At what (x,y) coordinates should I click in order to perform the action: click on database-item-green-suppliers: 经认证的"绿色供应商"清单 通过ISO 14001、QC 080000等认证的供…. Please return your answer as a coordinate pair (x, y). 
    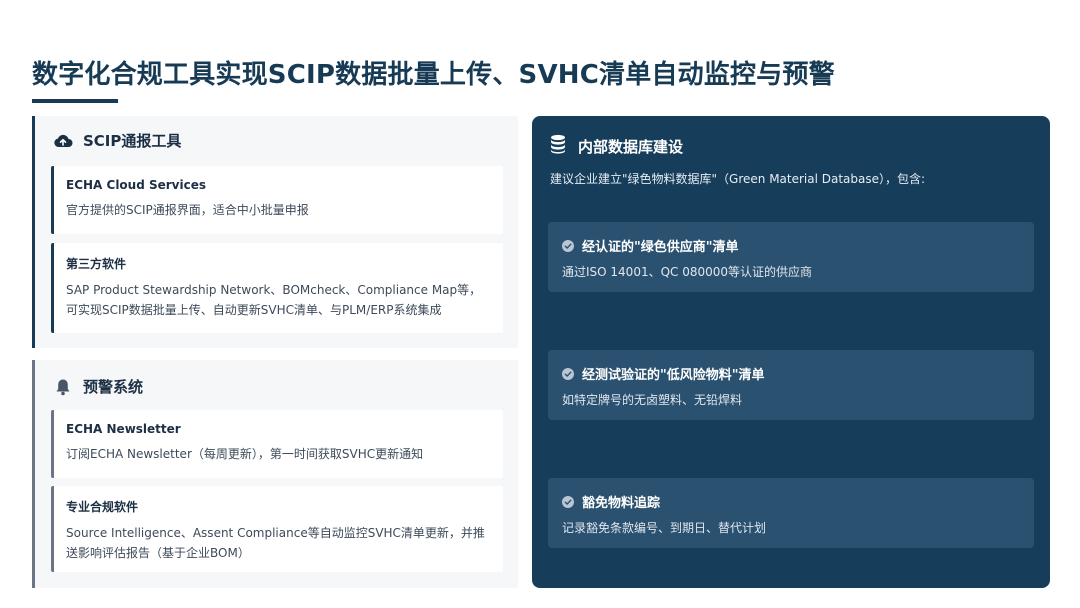
    Looking at the image, I should click on (791, 257).